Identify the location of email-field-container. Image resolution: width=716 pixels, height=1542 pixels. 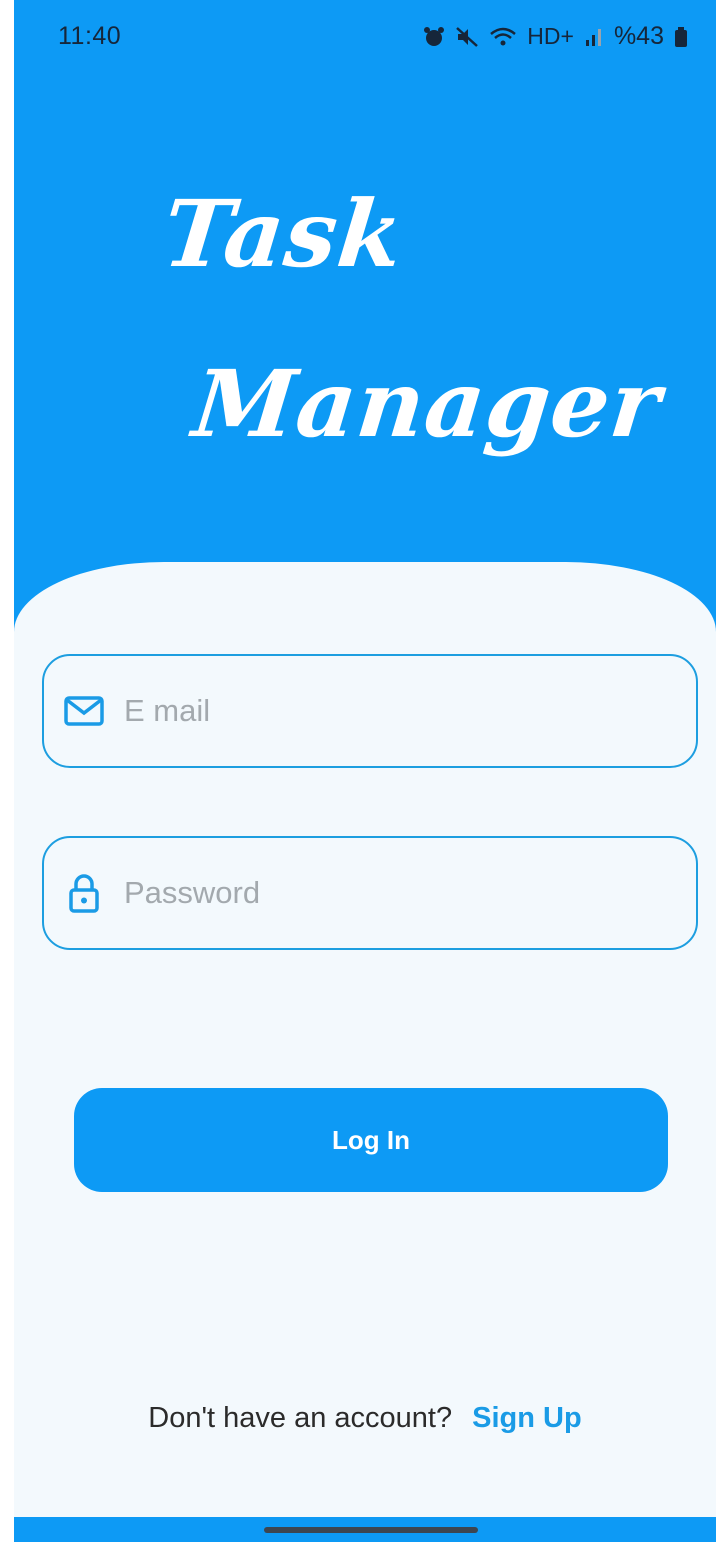
(370, 711).